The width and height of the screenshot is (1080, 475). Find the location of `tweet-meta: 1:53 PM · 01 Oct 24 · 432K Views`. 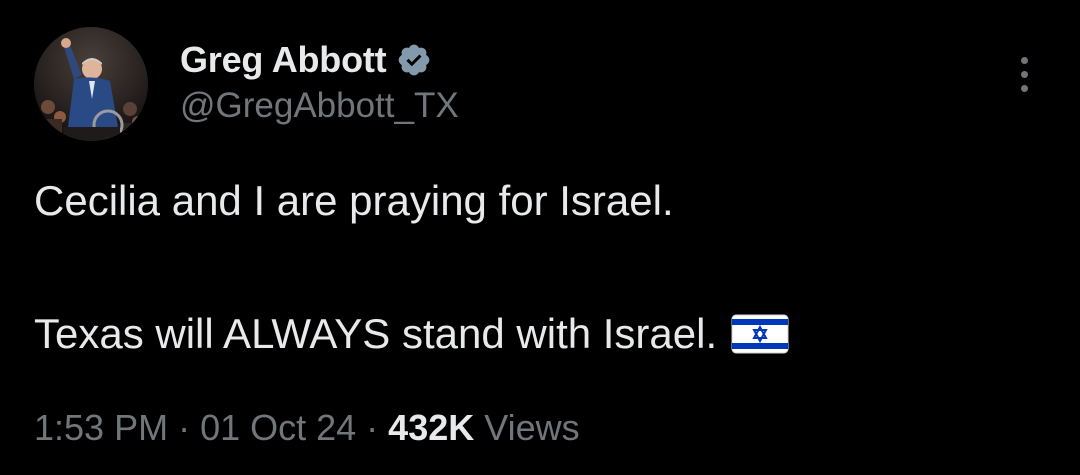

tweet-meta: 1:53 PM · 01 Oct 24 · 432K Views is located at coordinates (307, 428).